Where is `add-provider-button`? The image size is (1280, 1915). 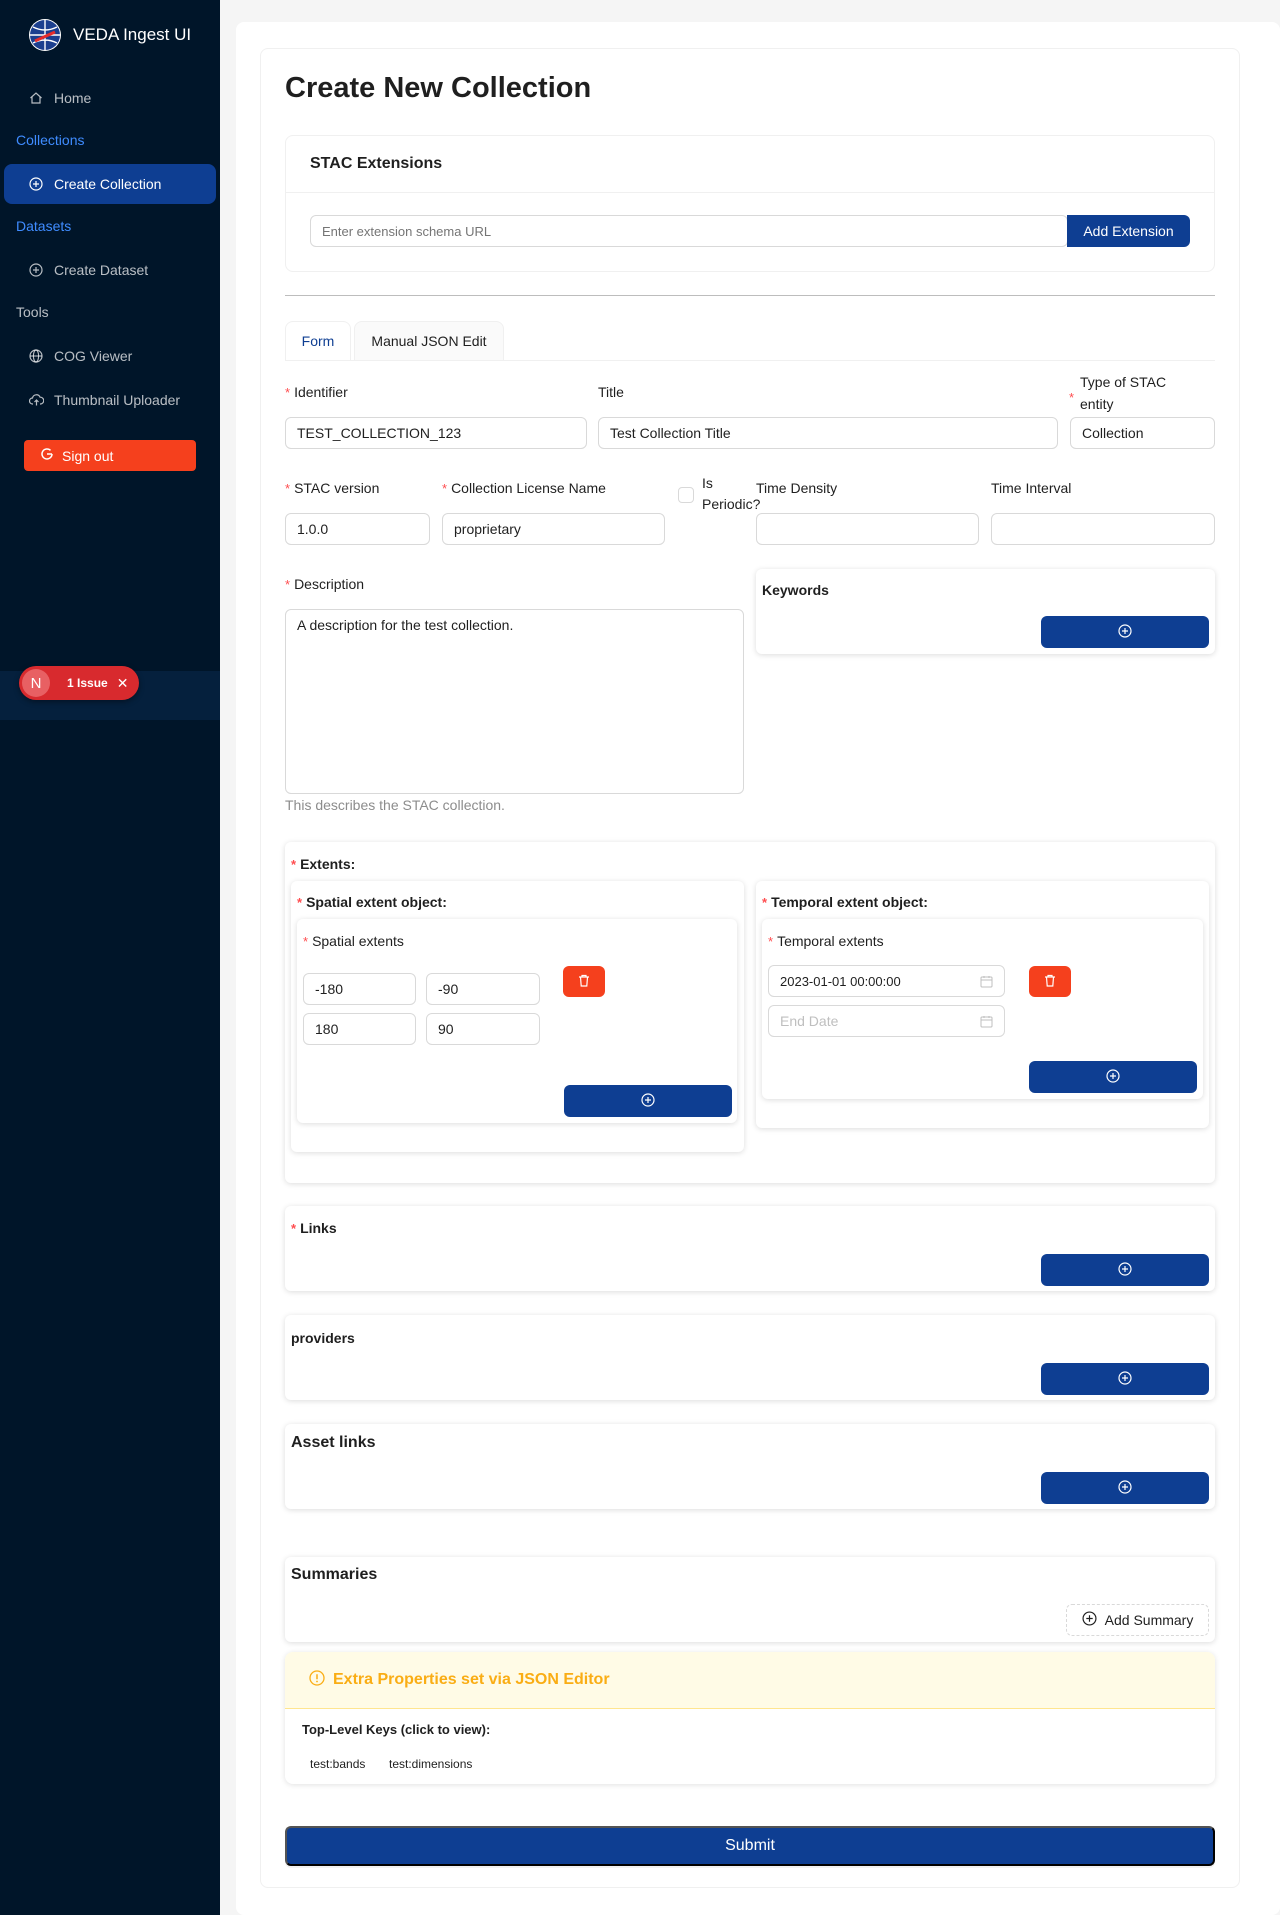
add-provider-button is located at coordinates (1125, 1379).